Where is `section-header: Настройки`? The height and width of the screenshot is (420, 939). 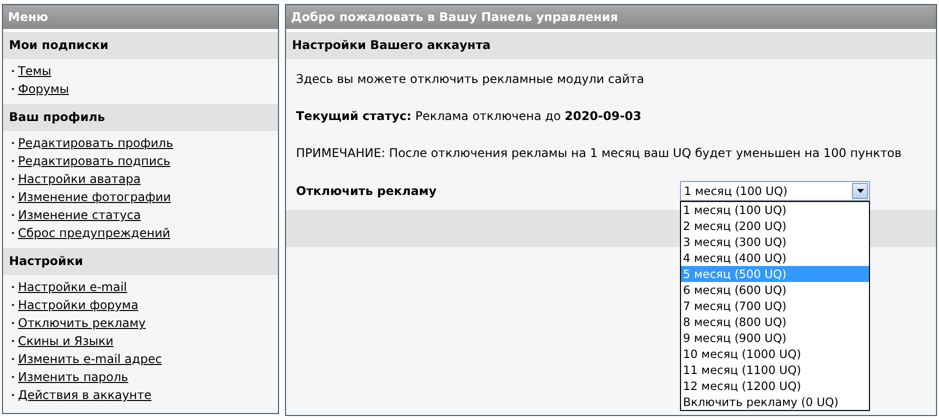
section-header: Настройки is located at coordinates (140, 261).